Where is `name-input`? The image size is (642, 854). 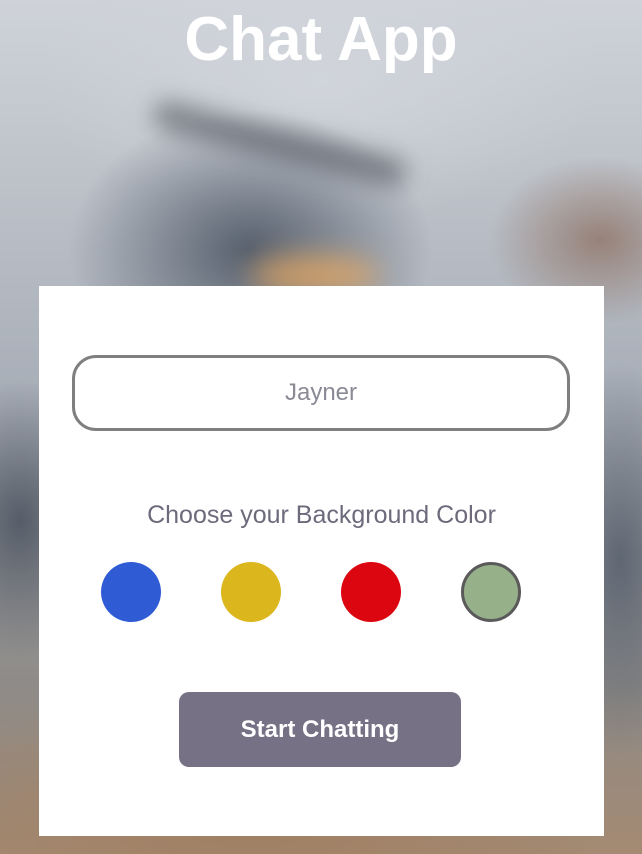
name-input is located at coordinates (321, 393).